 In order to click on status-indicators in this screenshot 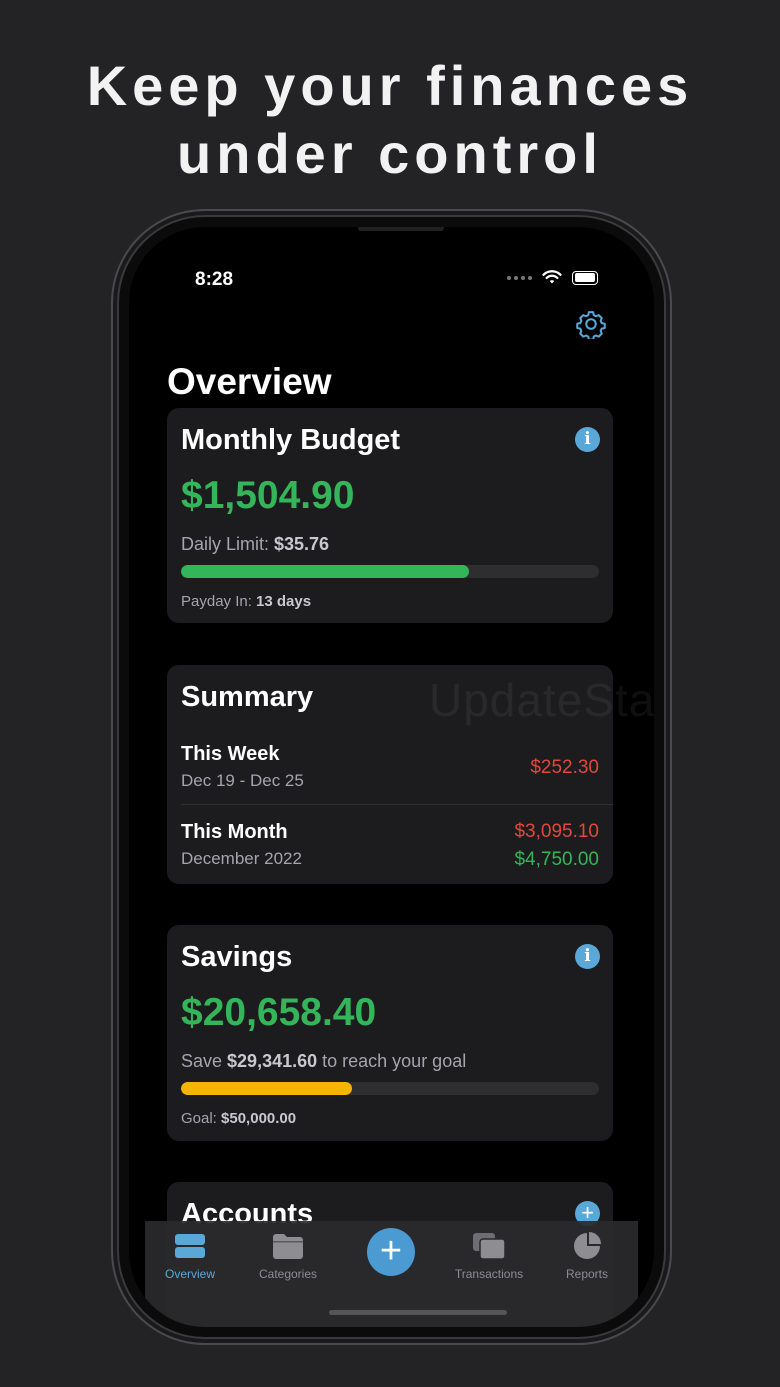, I will do `click(552, 277)`.